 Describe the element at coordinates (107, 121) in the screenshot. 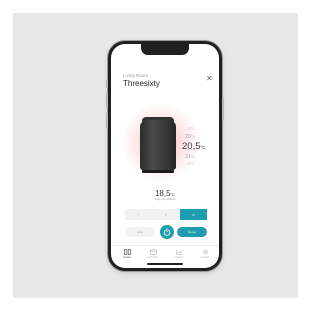

I see `volume-down-button` at that location.